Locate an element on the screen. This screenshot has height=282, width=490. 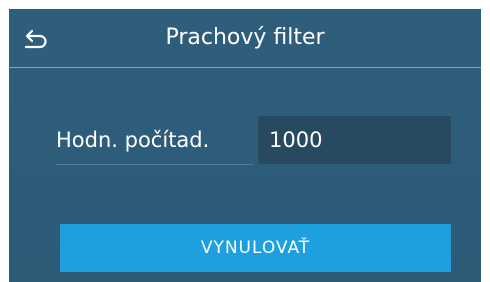
counter-value-label: Hodn. počítad. is located at coordinates (133, 140).